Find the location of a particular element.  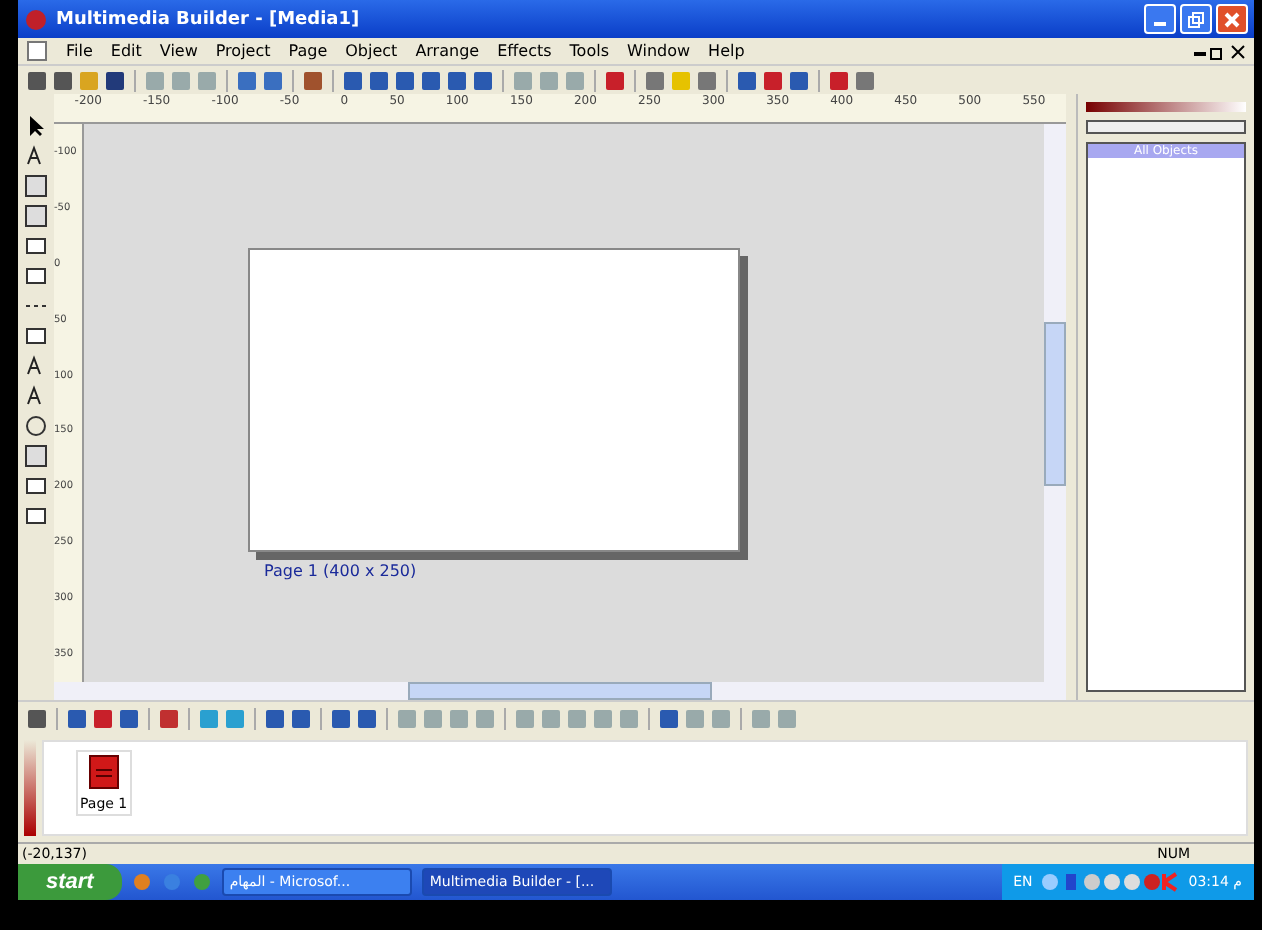

horizontal-scrollbar is located at coordinates (560, 691).